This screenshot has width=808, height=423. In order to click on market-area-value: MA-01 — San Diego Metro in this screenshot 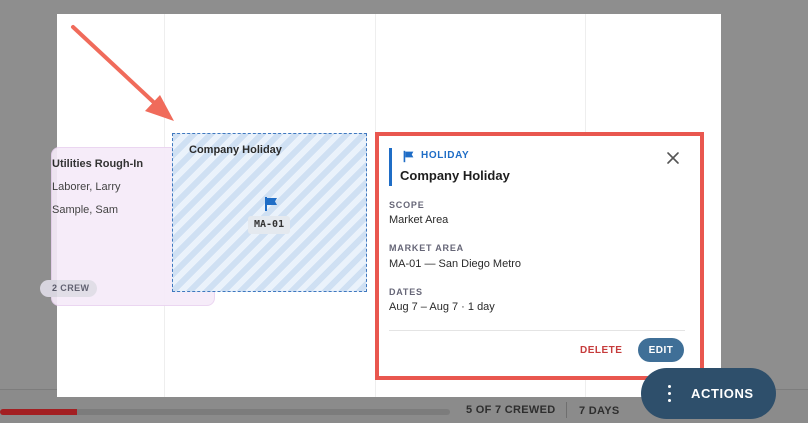, I will do `click(455, 264)`.